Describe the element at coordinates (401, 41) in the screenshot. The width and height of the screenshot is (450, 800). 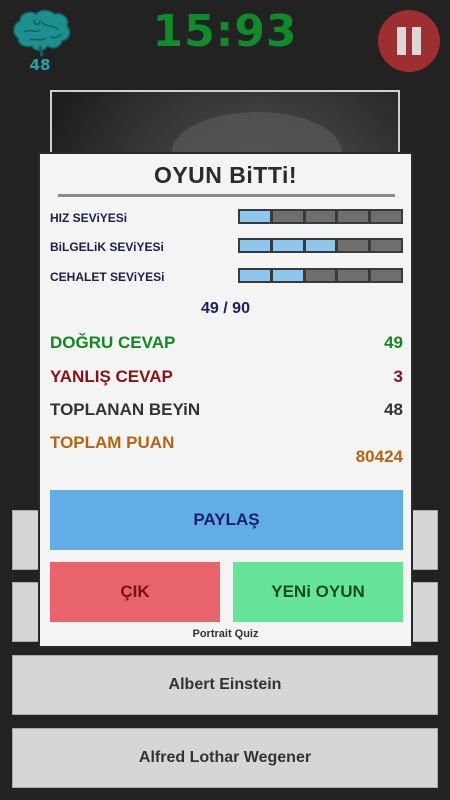
I see `pause-icon` at that location.